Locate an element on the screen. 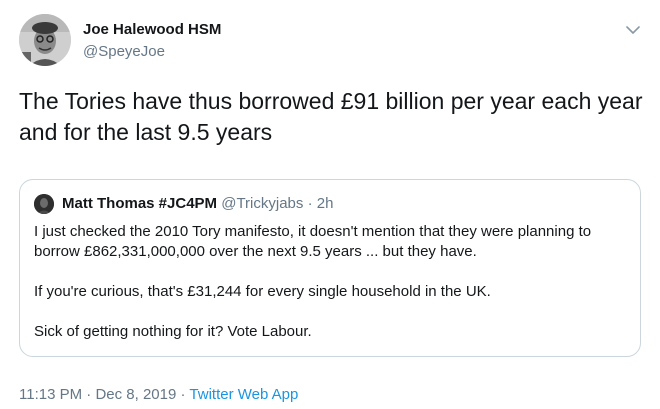 The image size is (660, 409). quoted-author-handle: @Trickyjabs is located at coordinates (262, 203).